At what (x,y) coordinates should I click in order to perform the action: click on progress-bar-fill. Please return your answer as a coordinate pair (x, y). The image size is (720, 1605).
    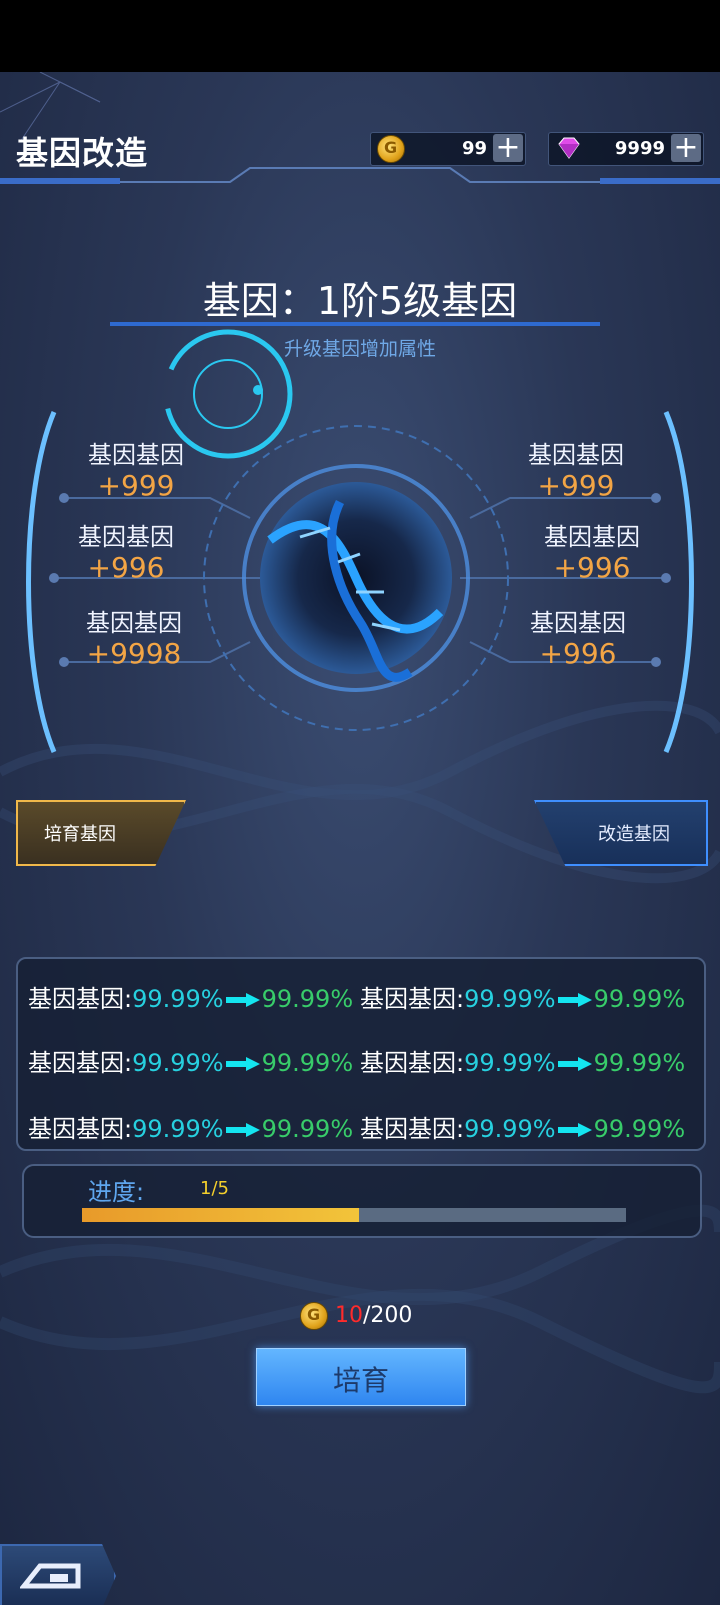
    Looking at the image, I should click on (221, 1215).